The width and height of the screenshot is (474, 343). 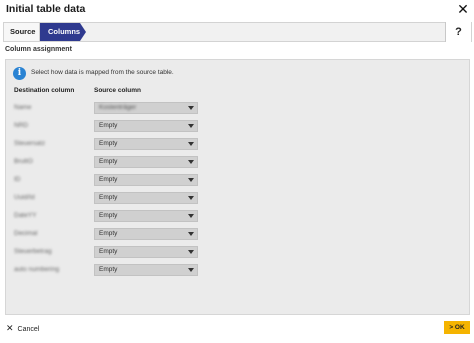 I want to click on section-title: Column assignment, so click(x=38, y=49).